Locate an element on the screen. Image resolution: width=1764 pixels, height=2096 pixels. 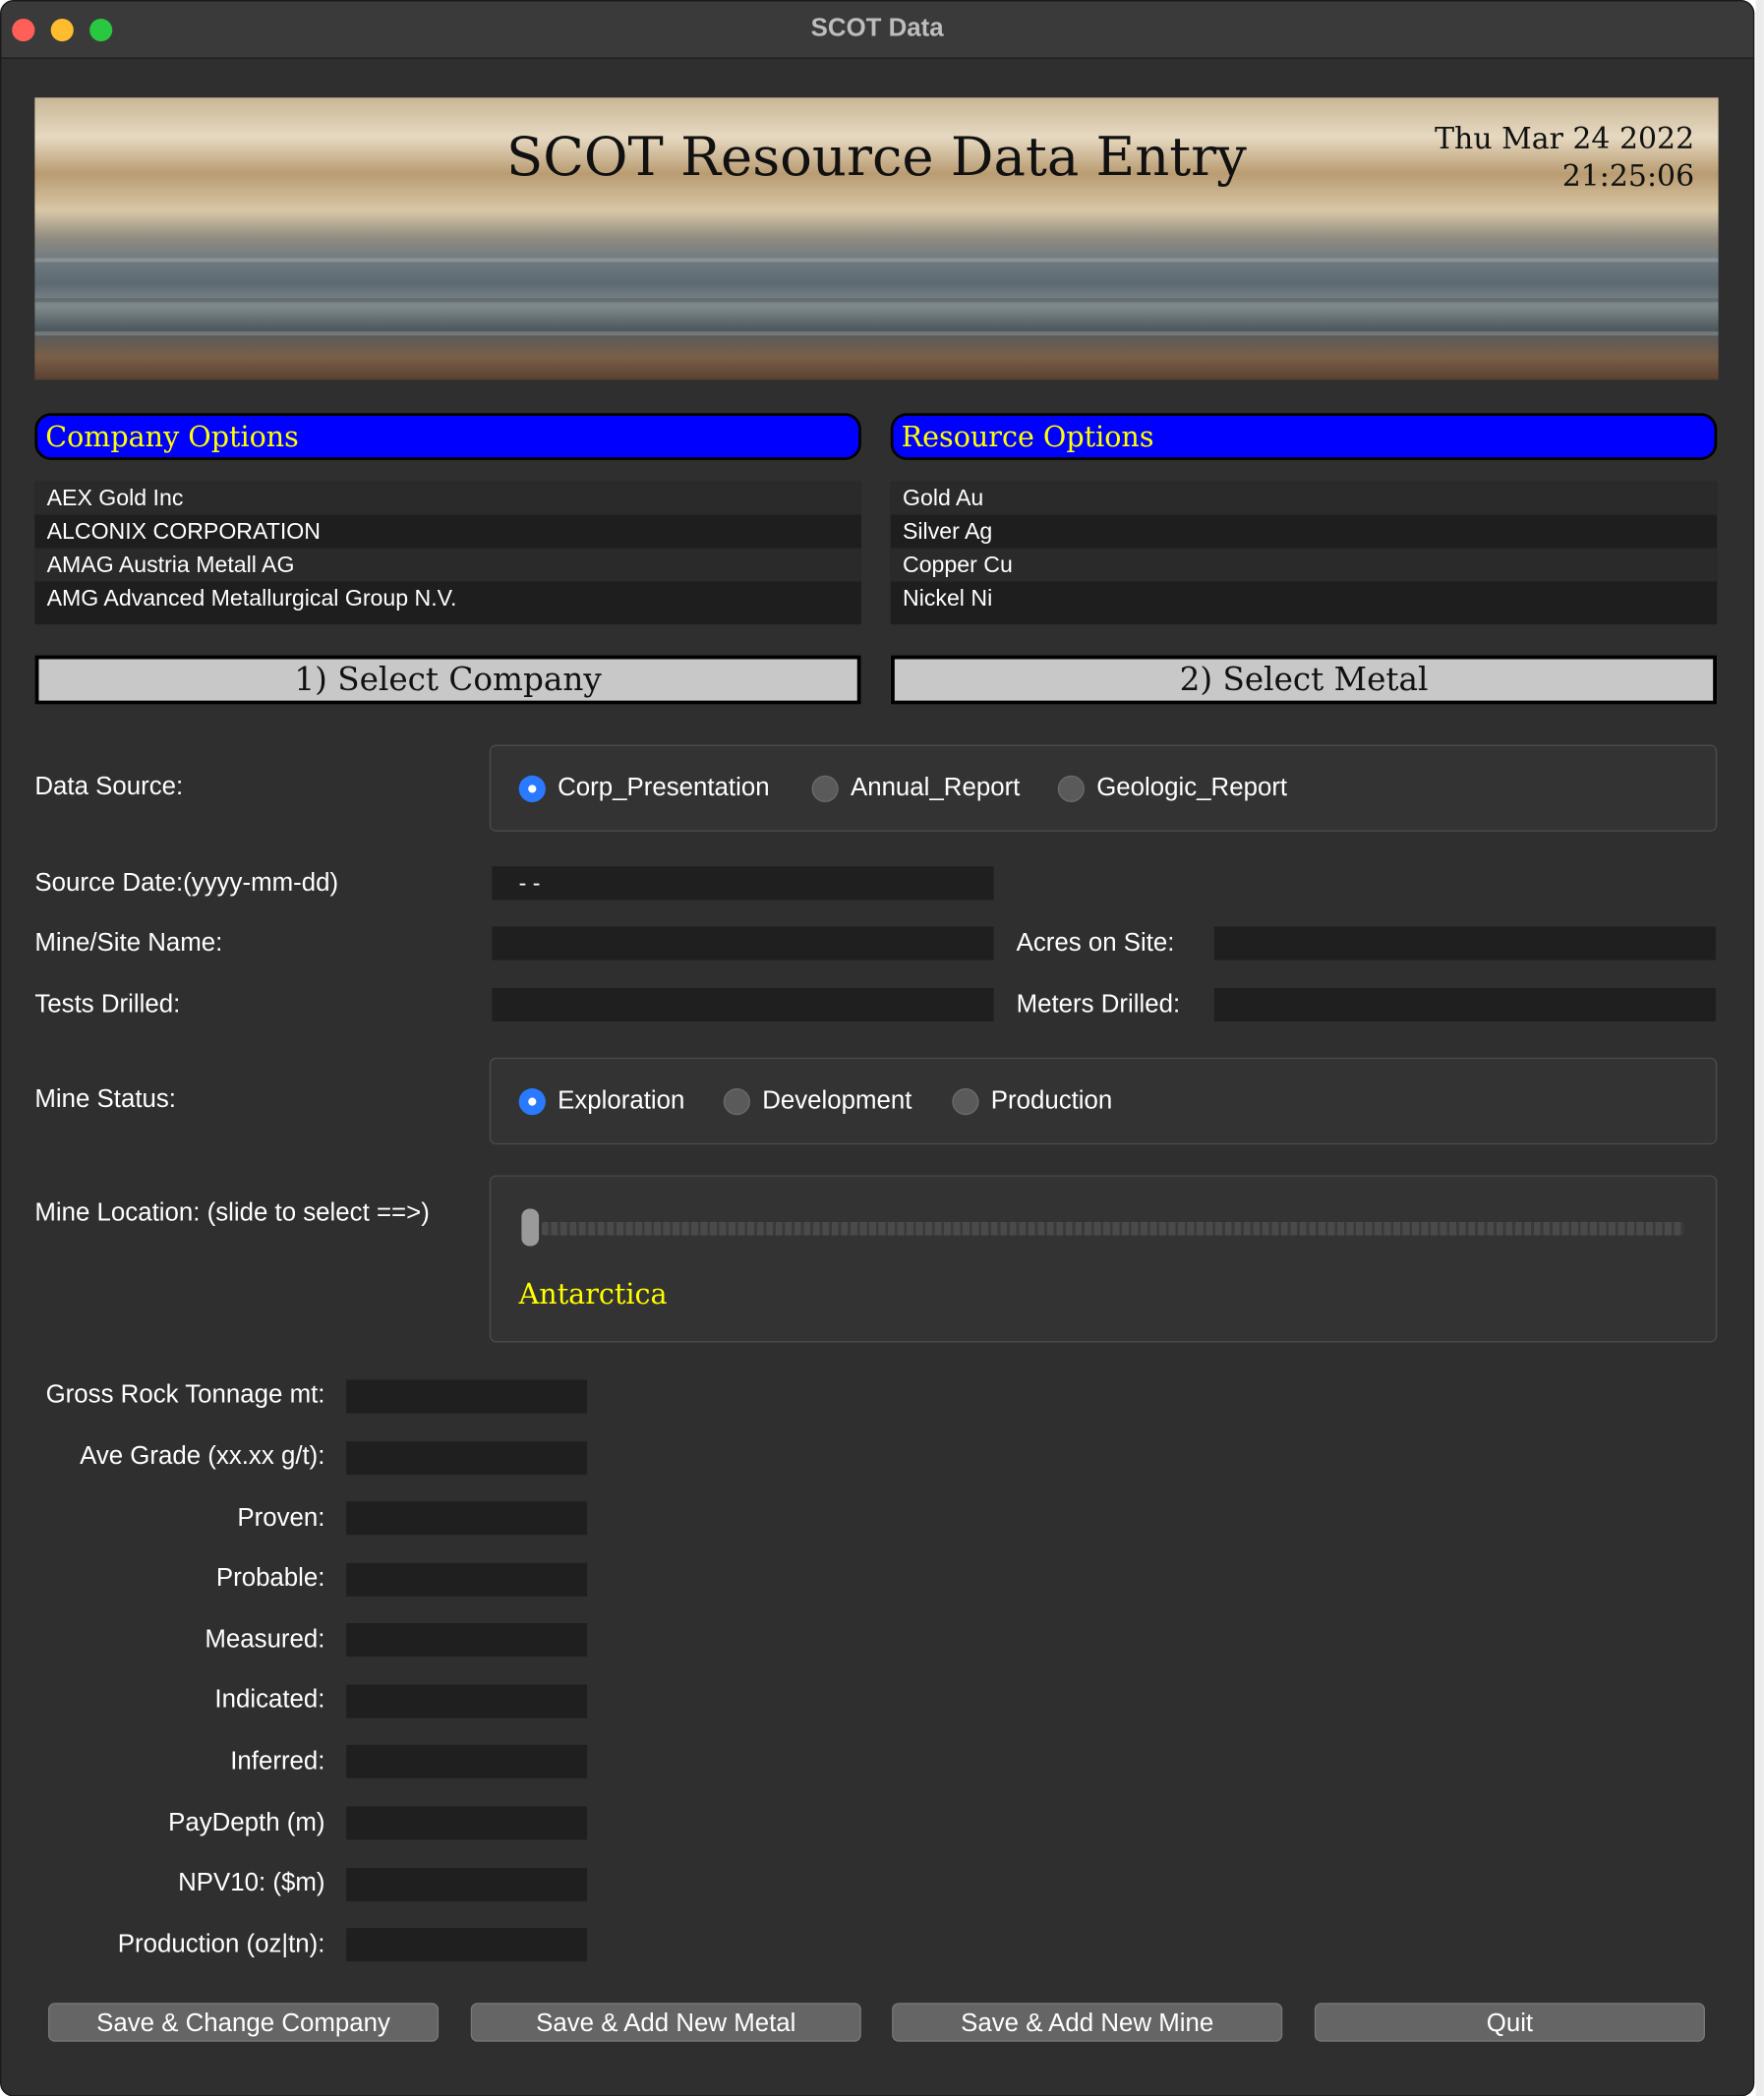
radio-production: Production is located at coordinates (1032, 1101).